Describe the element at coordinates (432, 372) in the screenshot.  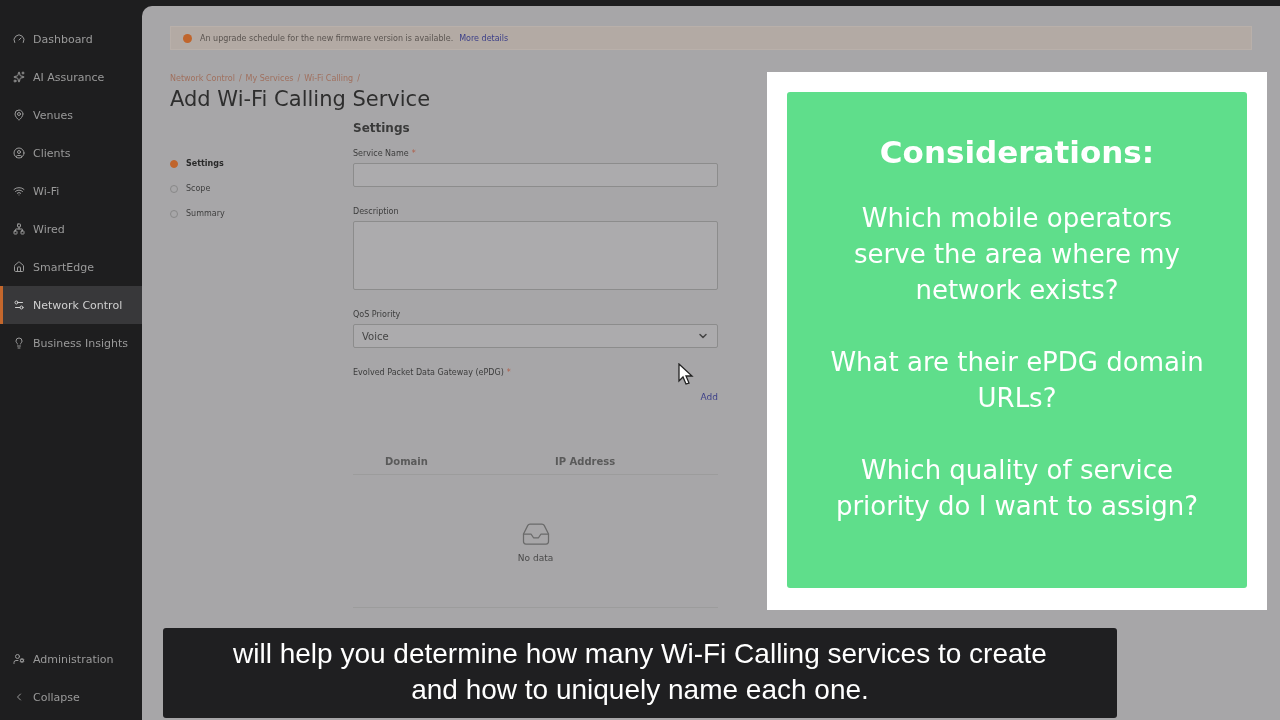
I see `field-label: Evolved Packet Data Gateway (ePDG) *` at that location.